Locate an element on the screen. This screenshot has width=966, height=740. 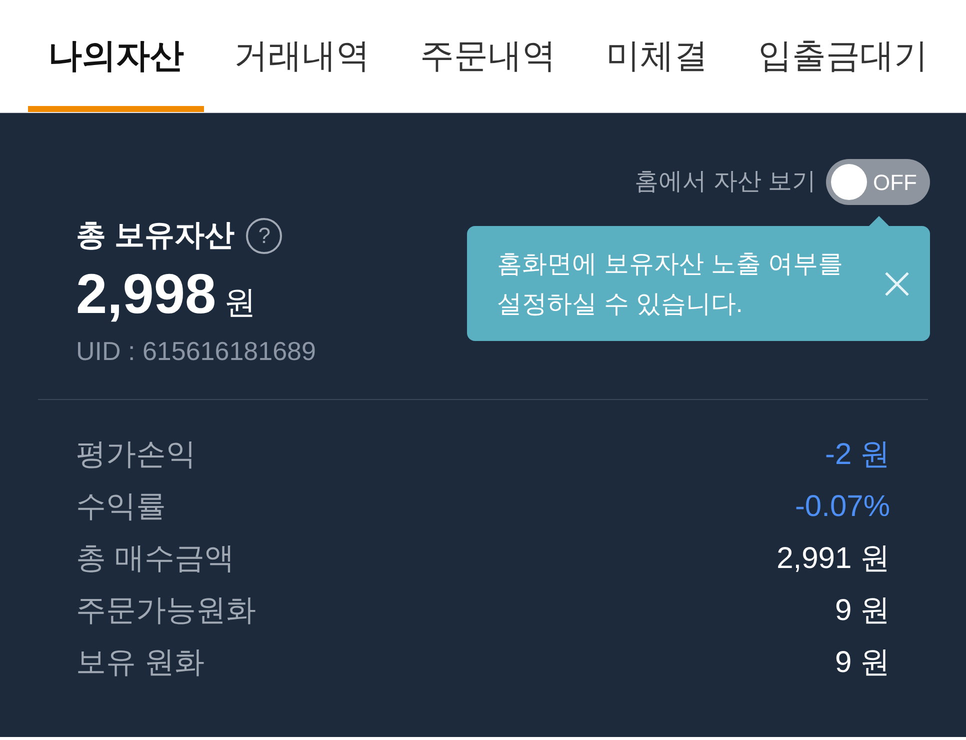
row-value: -0.07% is located at coordinates (842, 506).